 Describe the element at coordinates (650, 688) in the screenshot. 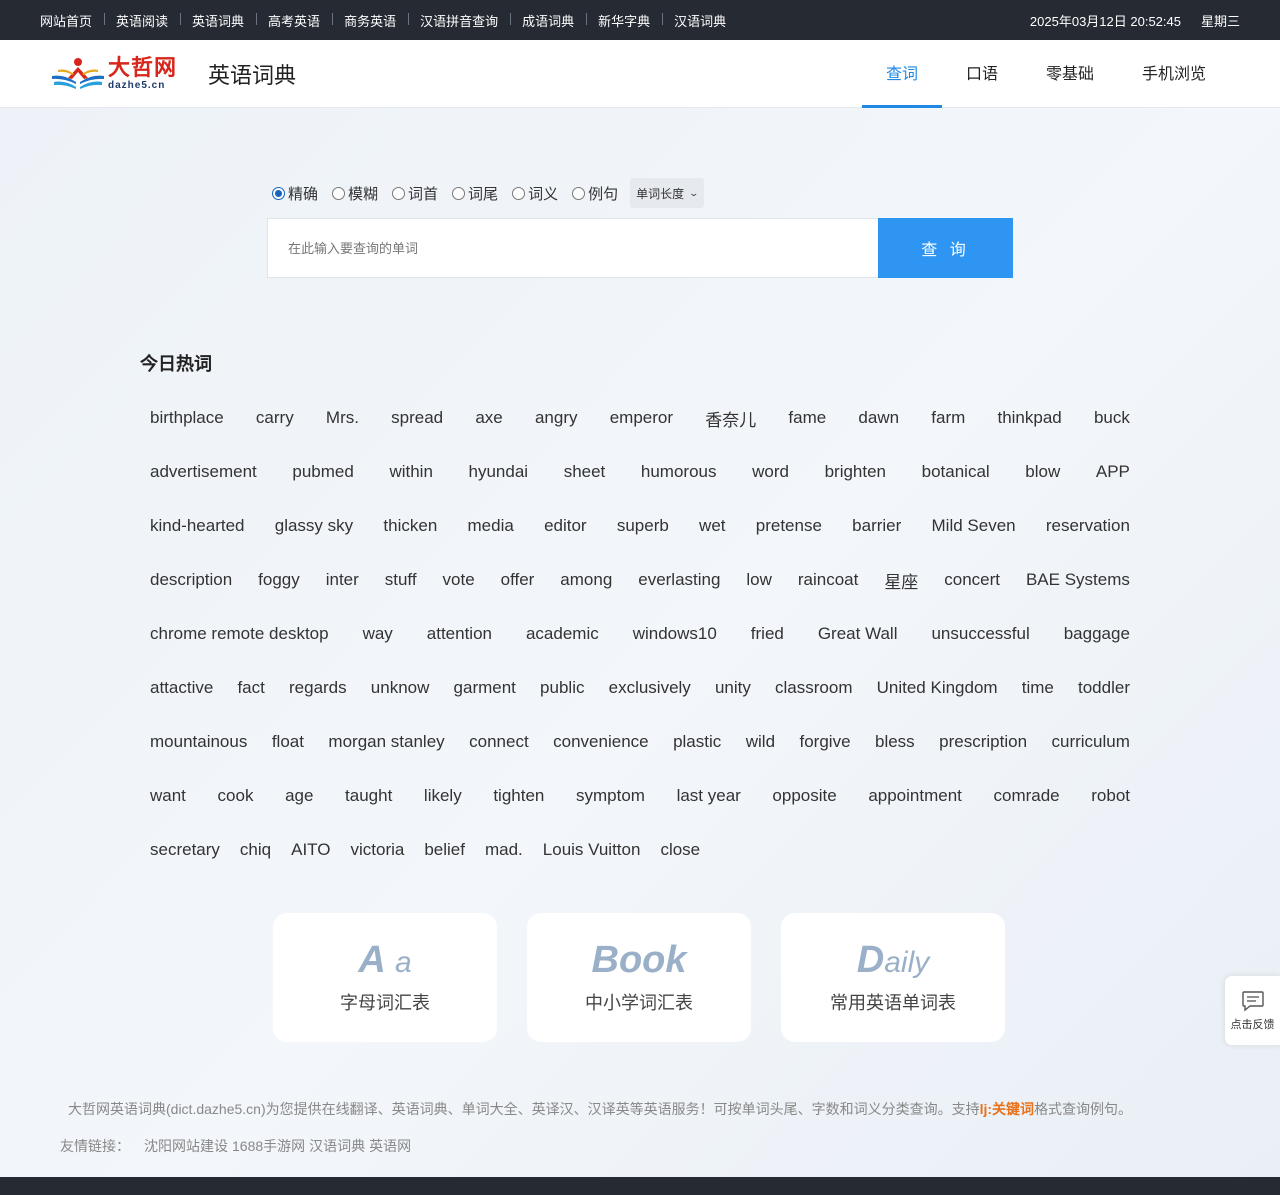

I see `hot-word-link: exclusively` at that location.